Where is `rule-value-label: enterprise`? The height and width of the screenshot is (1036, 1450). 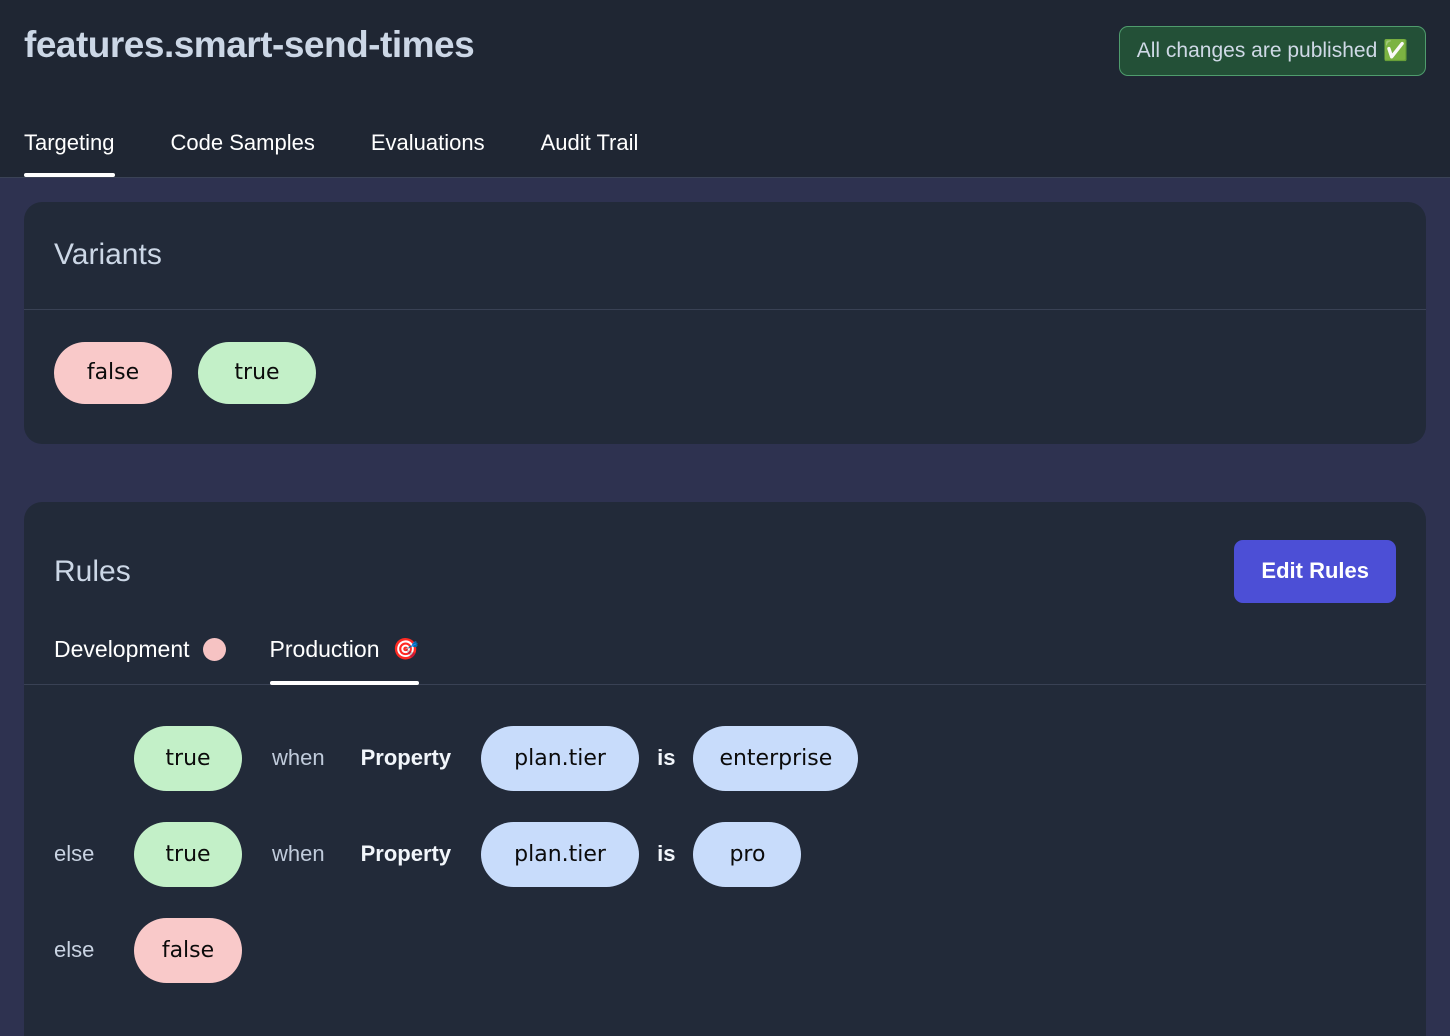 rule-value-label: enterprise is located at coordinates (776, 758).